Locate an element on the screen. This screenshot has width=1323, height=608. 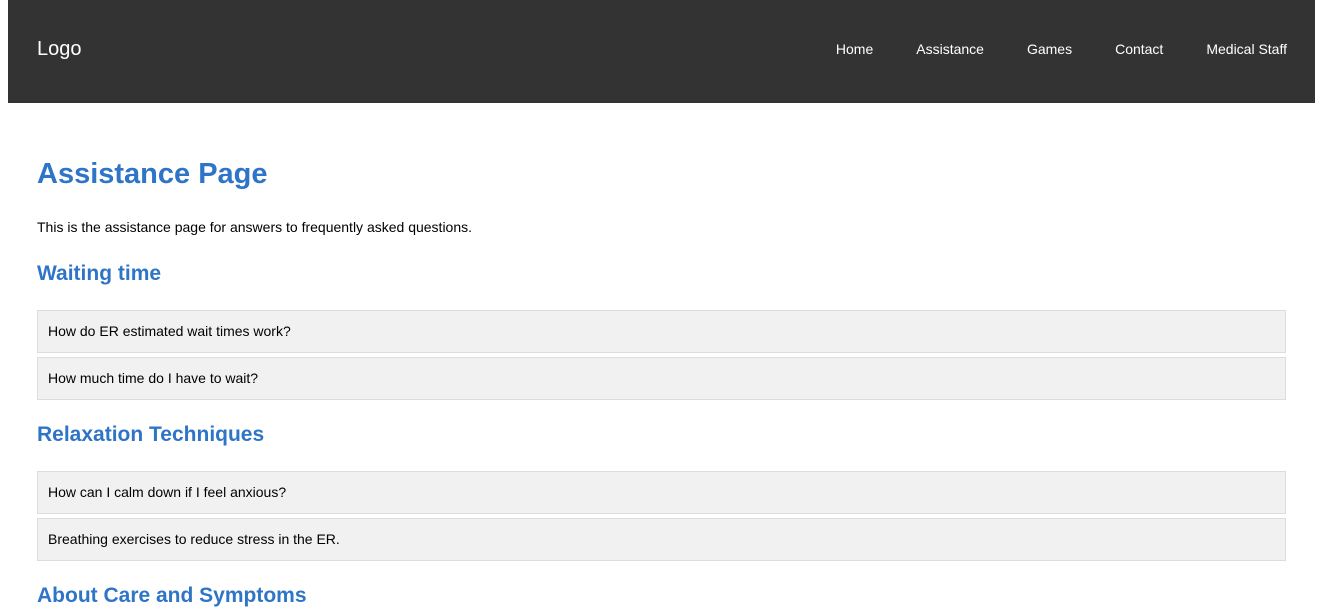
nav-medical-staff-link: Medical Staff is located at coordinates (1246, 49).